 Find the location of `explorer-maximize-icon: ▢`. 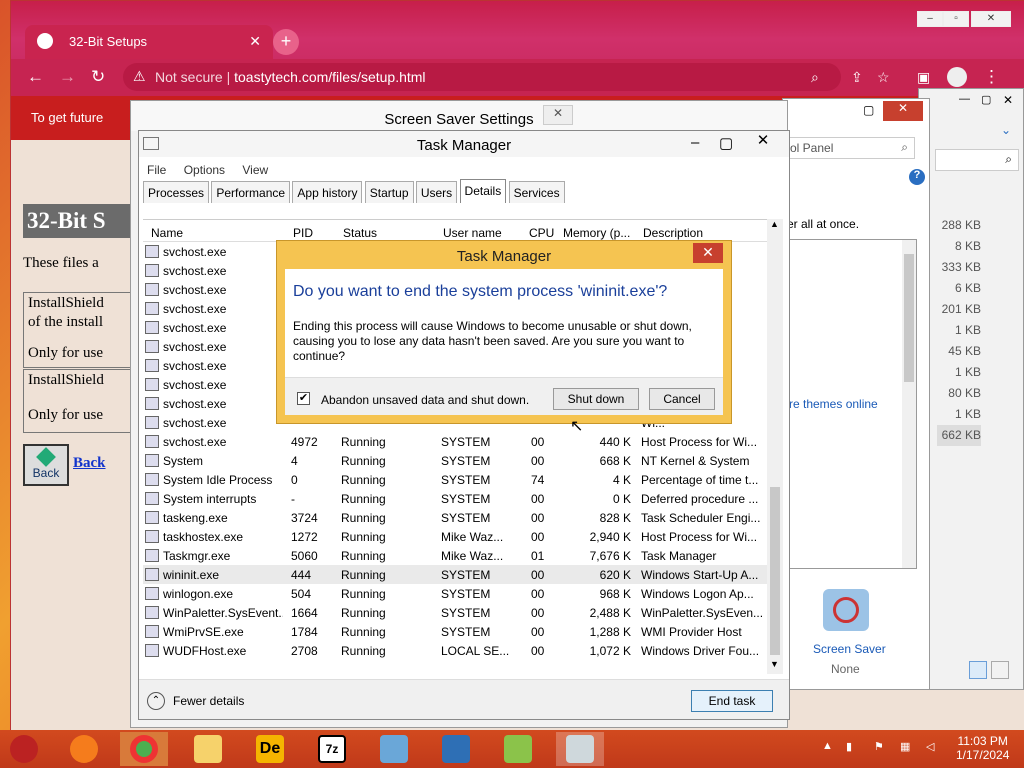

explorer-maximize-icon: ▢ is located at coordinates (986, 99).